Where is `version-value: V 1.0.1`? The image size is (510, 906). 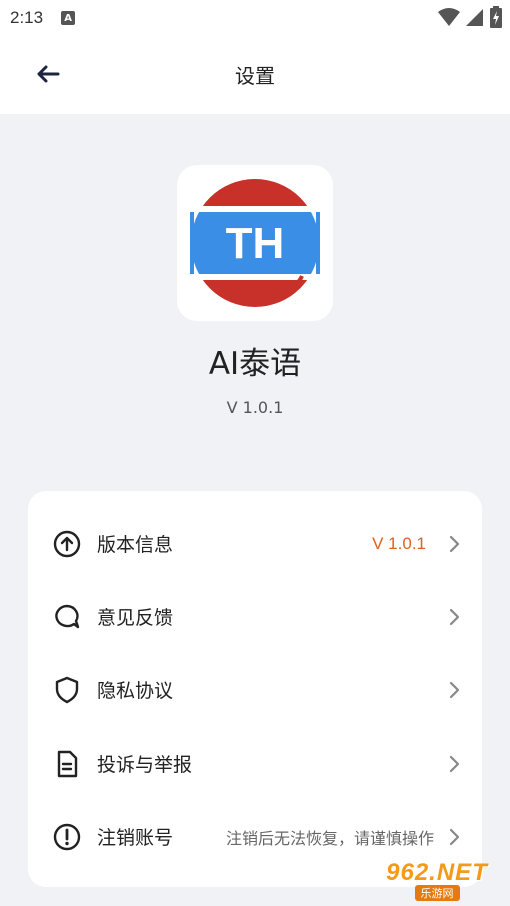 version-value: V 1.0.1 is located at coordinates (399, 543).